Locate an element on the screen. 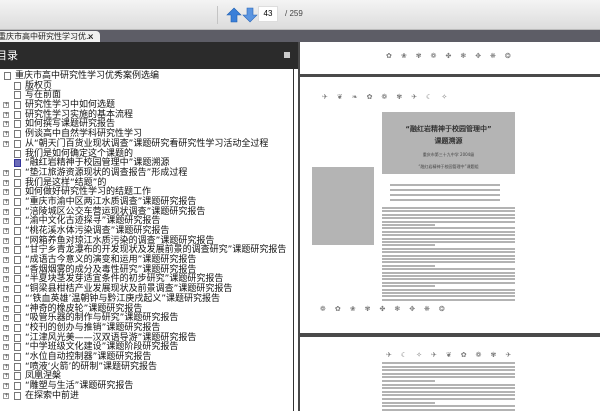 Image resolution: width=600 pixels, height=411 pixels. outline-item: + 我们是这样“结题”的 is located at coordinates (146, 183).